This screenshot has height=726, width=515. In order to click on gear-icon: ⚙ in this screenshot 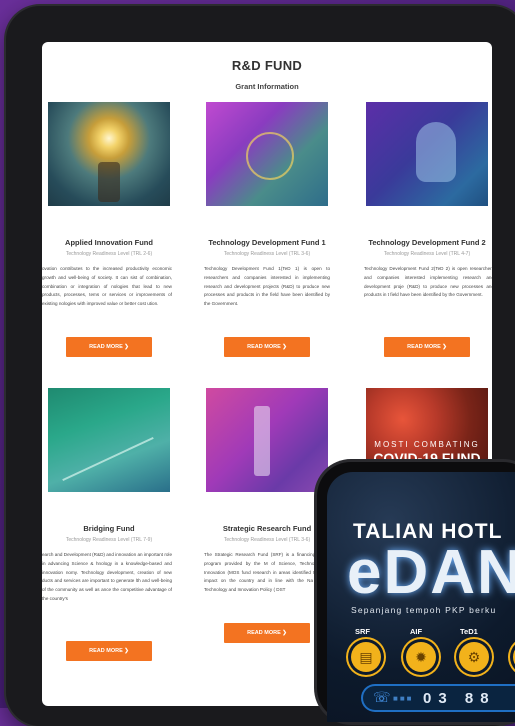, I will do `click(474, 657)`.